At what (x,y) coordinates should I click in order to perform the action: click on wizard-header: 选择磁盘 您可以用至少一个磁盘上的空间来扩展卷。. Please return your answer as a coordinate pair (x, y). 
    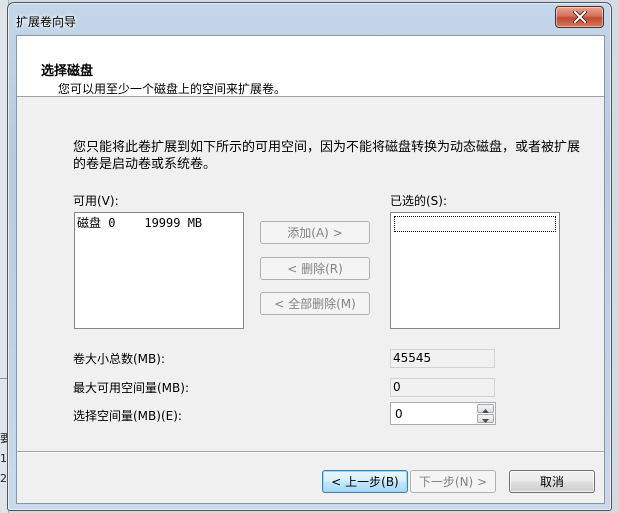
    Looking at the image, I should click on (310, 66).